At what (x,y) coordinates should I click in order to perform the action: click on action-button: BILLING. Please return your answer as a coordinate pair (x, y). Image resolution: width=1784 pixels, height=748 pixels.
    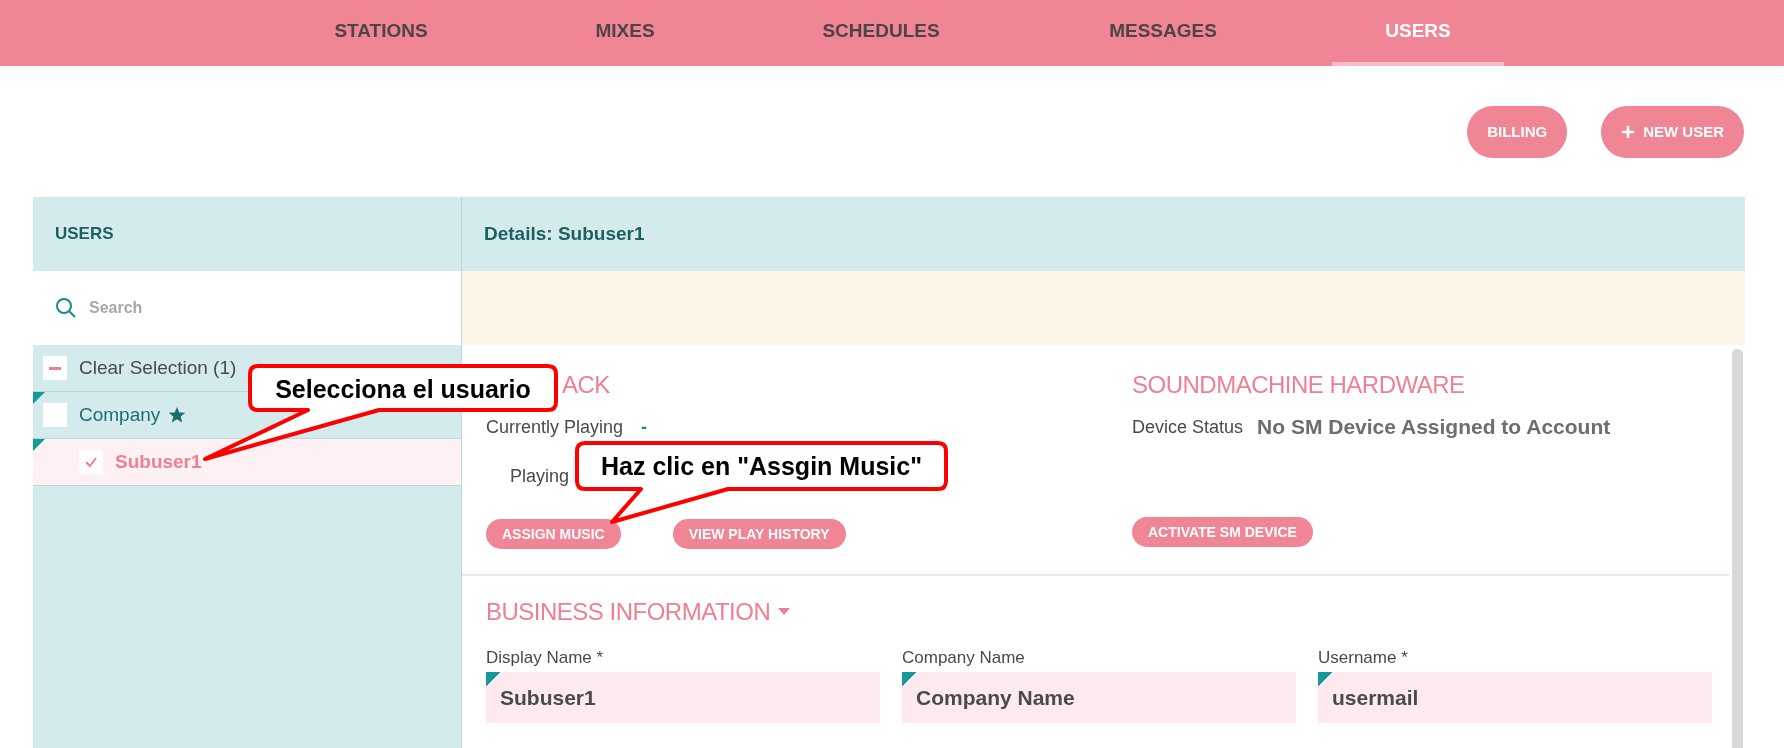
    Looking at the image, I should click on (1517, 131).